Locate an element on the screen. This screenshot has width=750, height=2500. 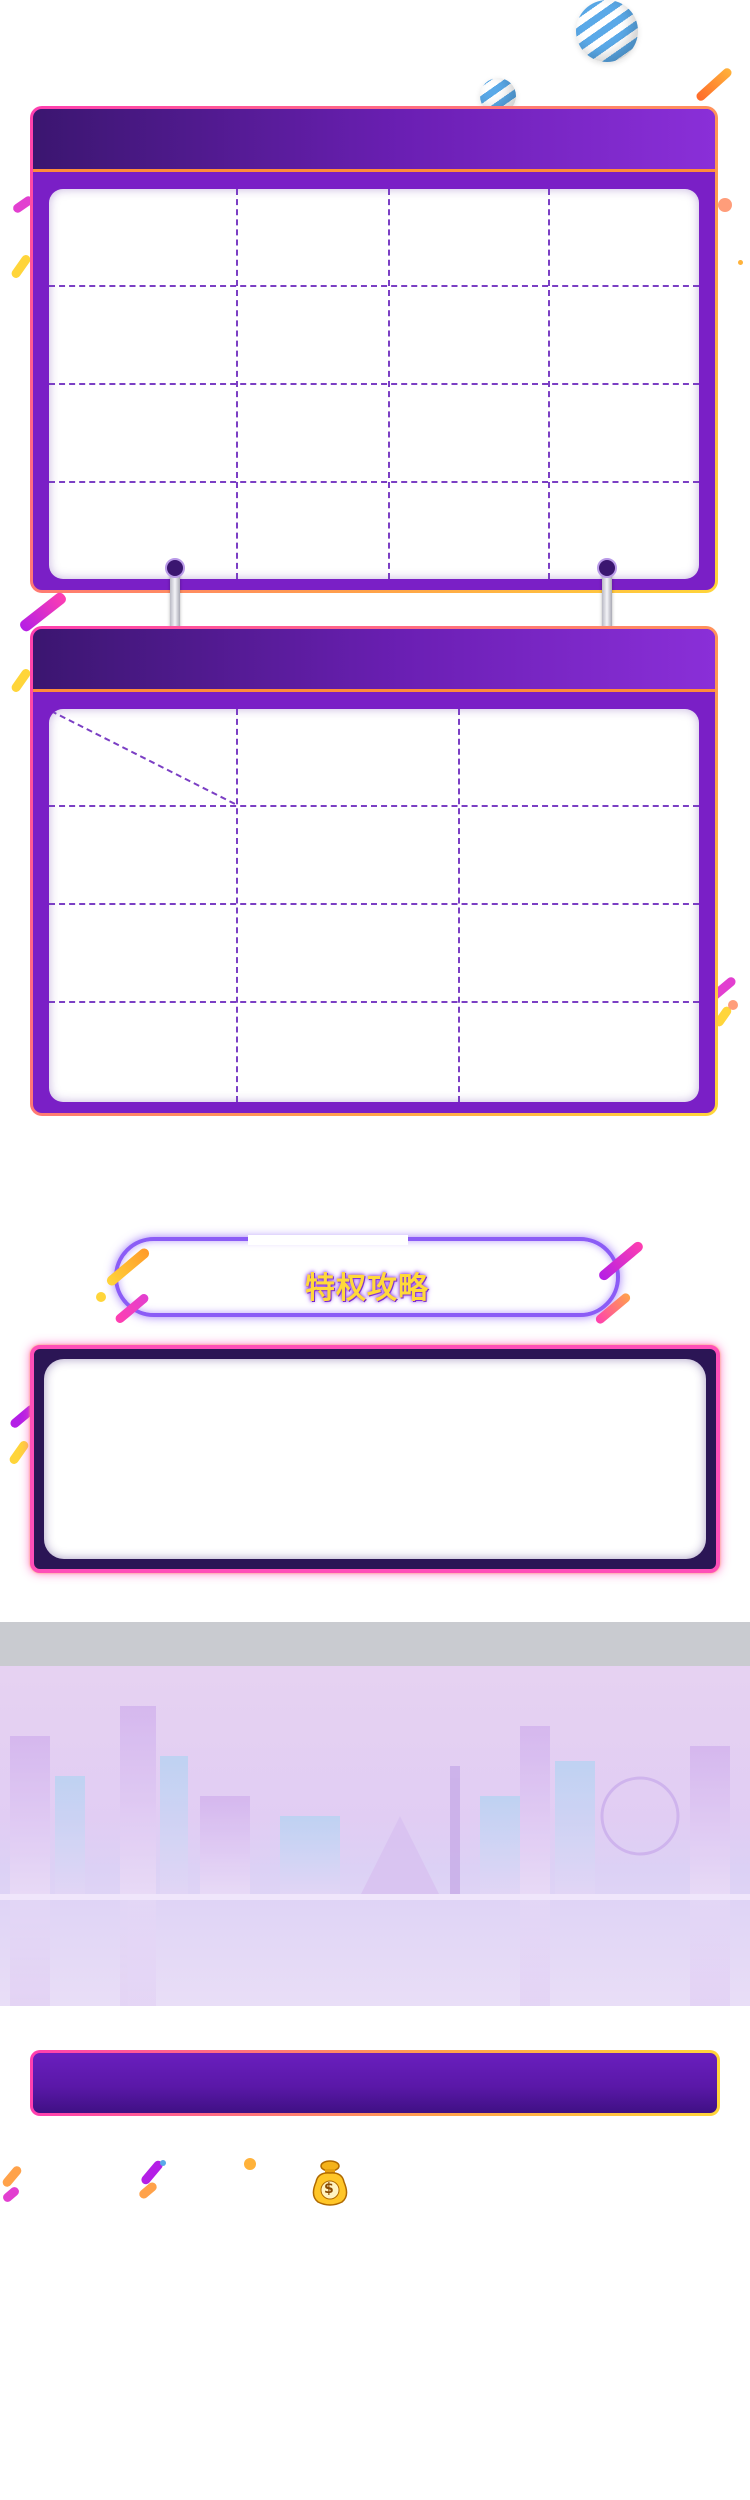
content-box-inner is located at coordinates (375, 1459).